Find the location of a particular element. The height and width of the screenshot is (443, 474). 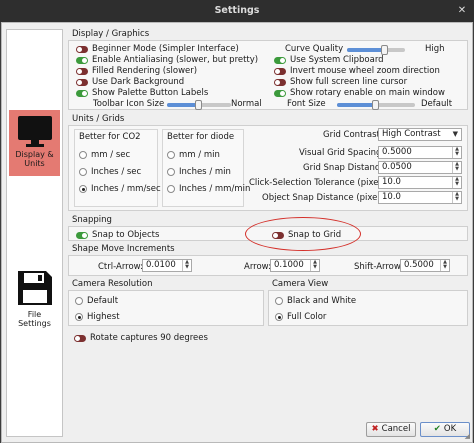

ok-label: OK is located at coordinates (450, 429).